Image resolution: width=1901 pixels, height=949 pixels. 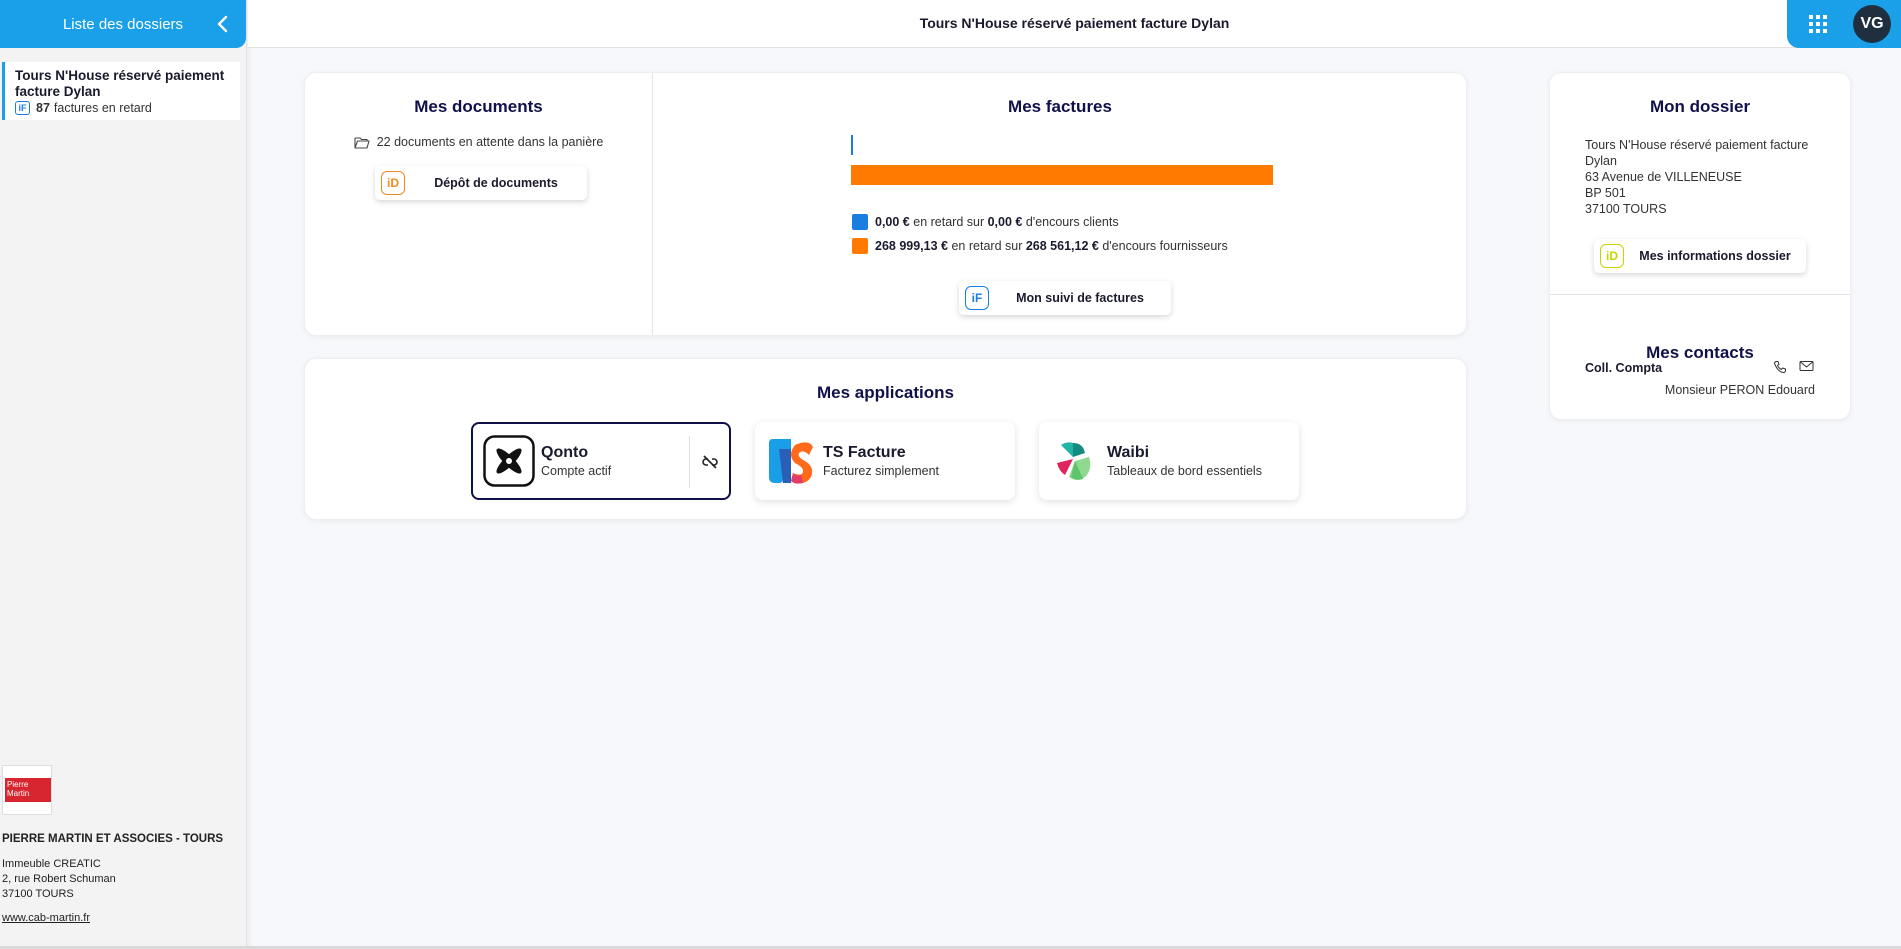 What do you see at coordinates (1697, 145) in the screenshot?
I see `dossier-address-line: Tours N'House réservé paiement facture` at bounding box center [1697, 145].